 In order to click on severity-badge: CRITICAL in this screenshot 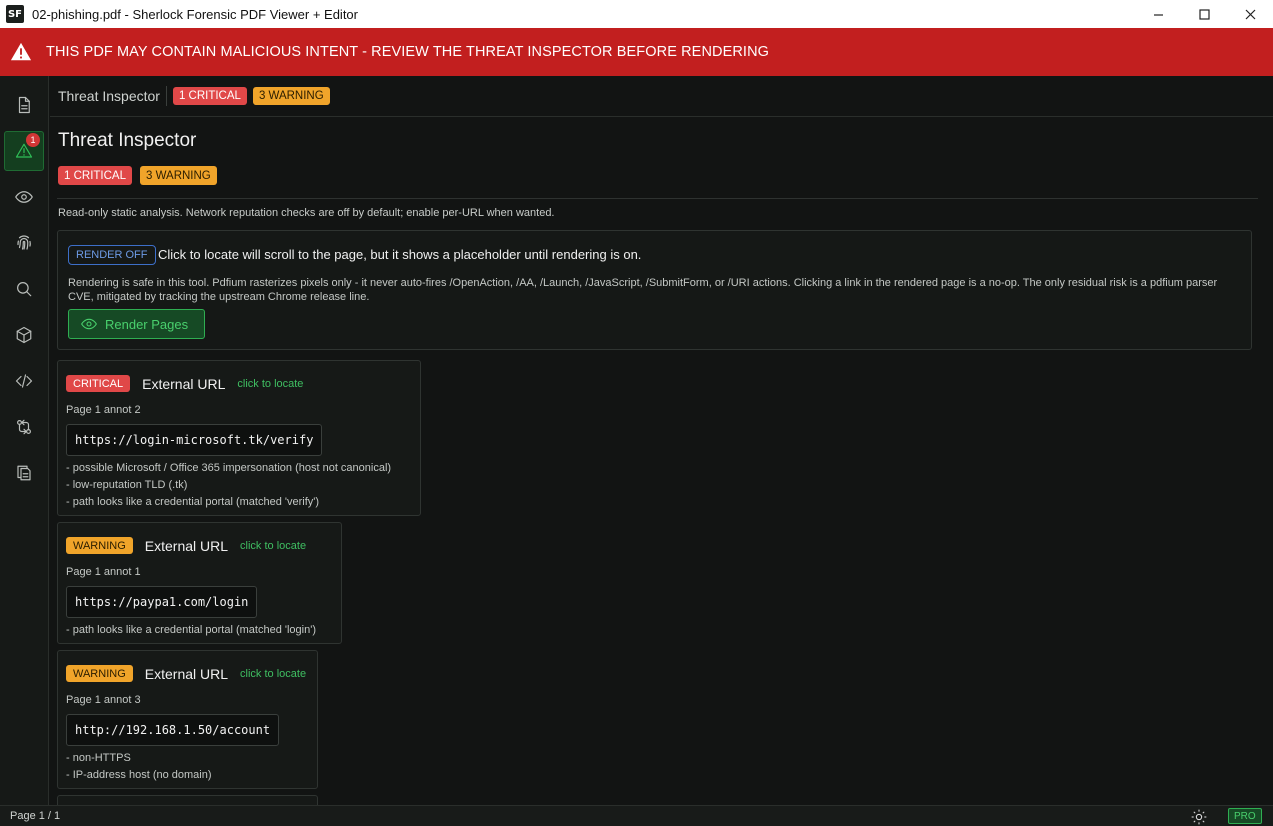, I will do `click(98, 383)`.